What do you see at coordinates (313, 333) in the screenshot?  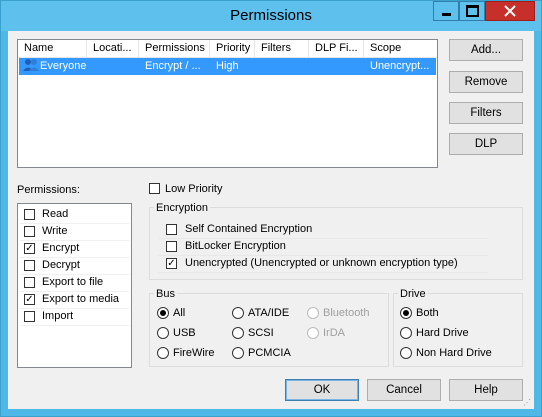 I see `bus-irda-radio` at bounding box center [313, 333].